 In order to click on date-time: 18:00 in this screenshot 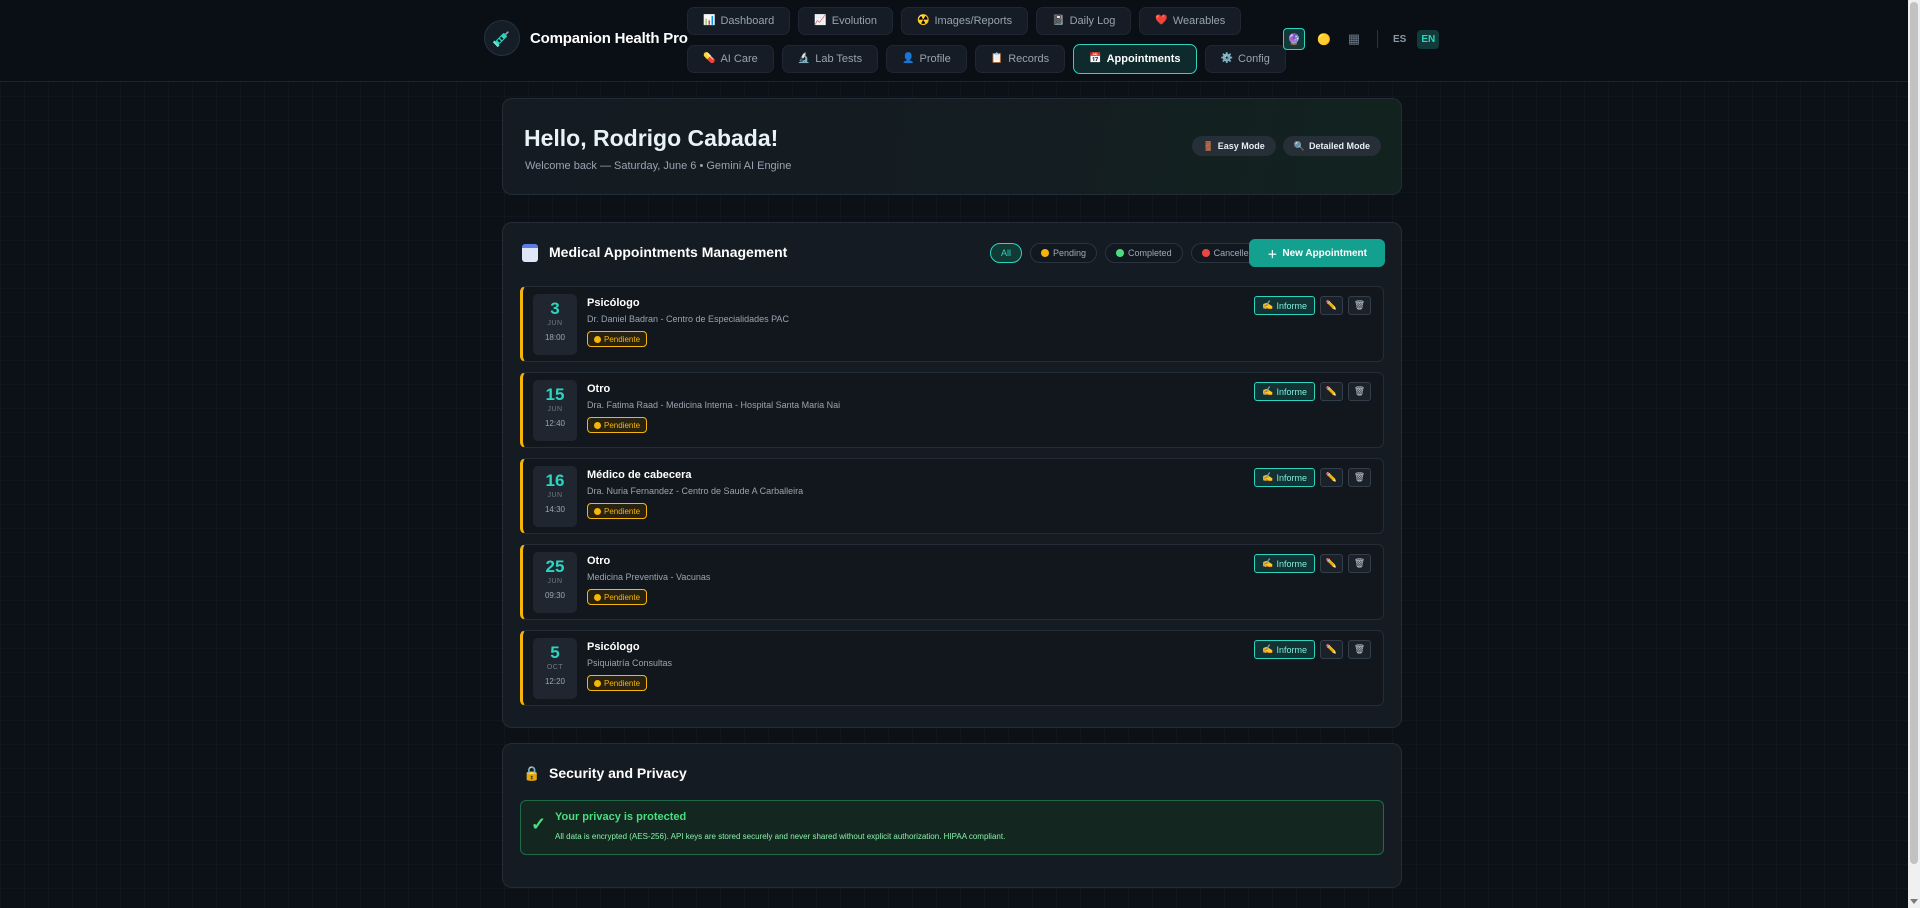, I will do `click(555, 337)`.